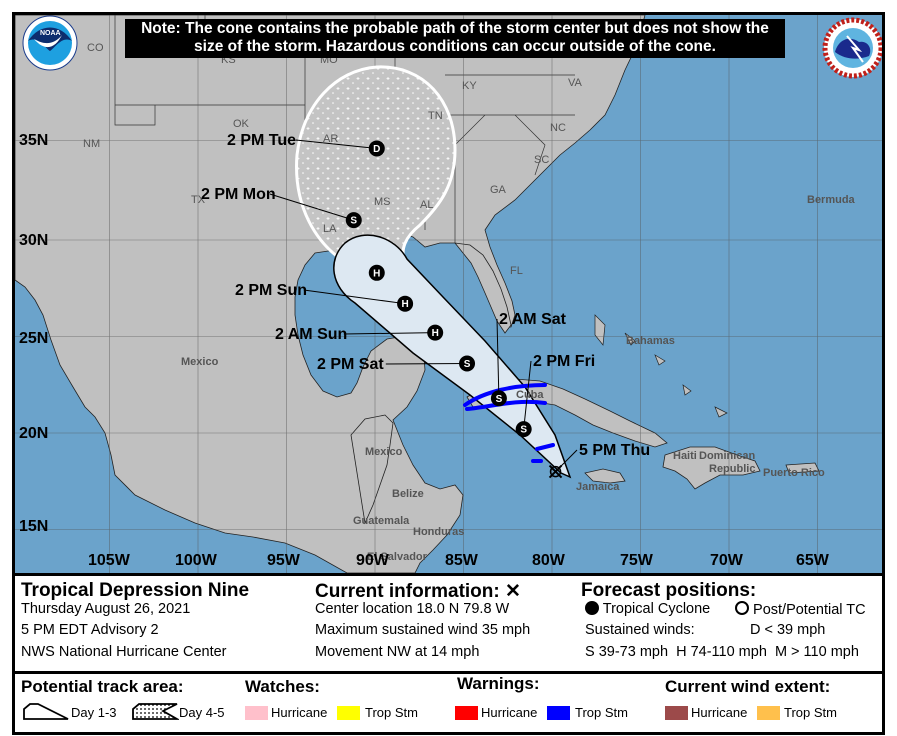  Describe the element at coordinates (564, 361) in the screenshot. I see `forecast-time-label: 2 PM Fri` at that location.